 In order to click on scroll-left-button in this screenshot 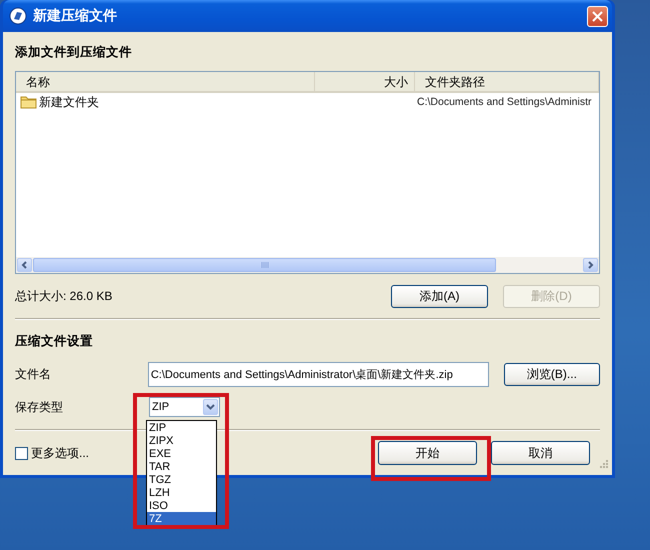, I will do `click(24, 265)`.